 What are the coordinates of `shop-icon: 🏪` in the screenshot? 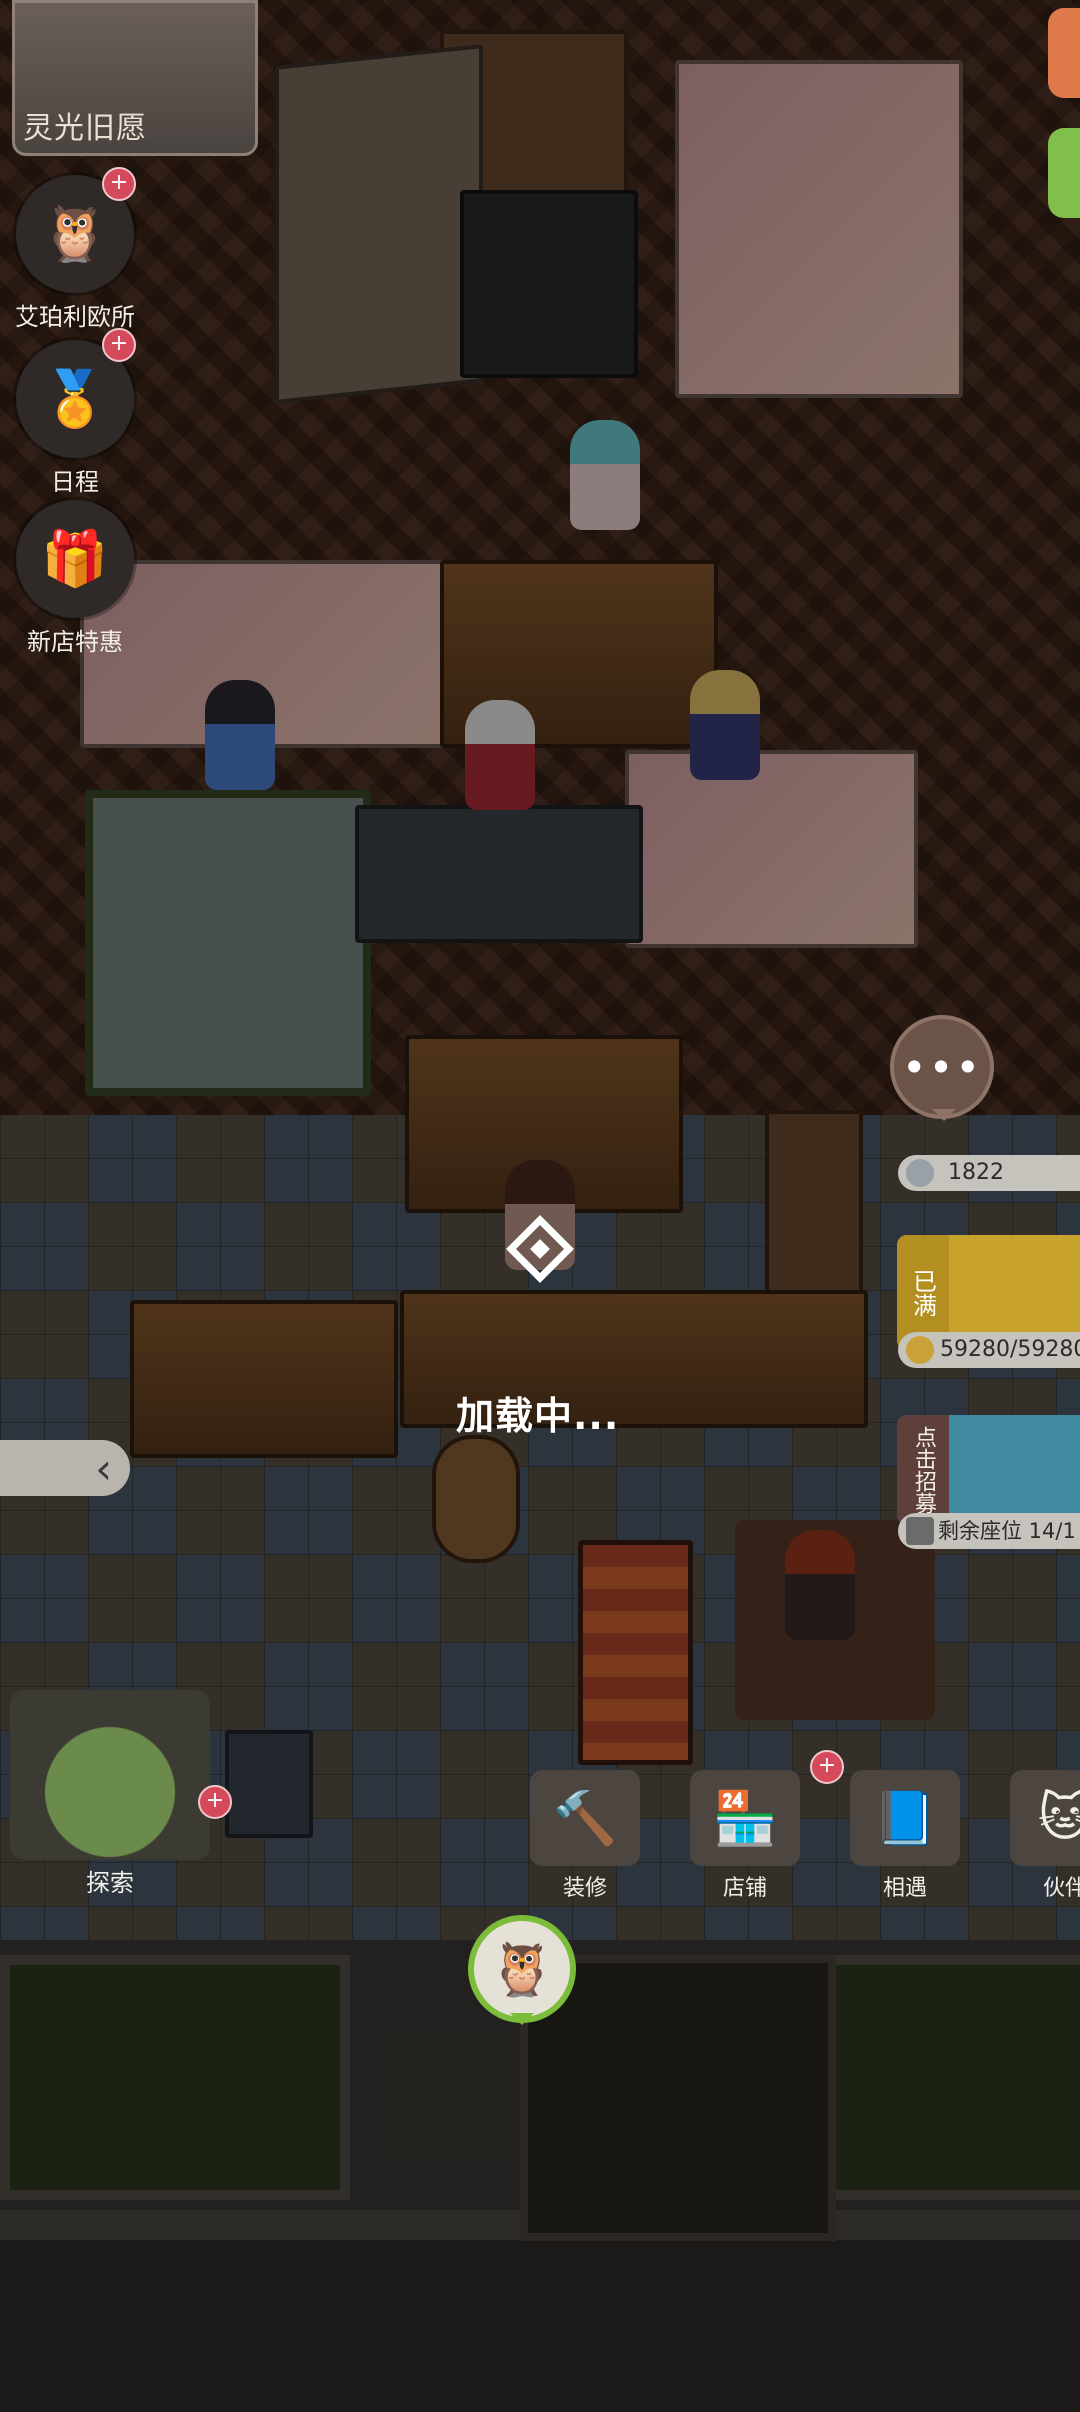 It's located at (745, 1818).